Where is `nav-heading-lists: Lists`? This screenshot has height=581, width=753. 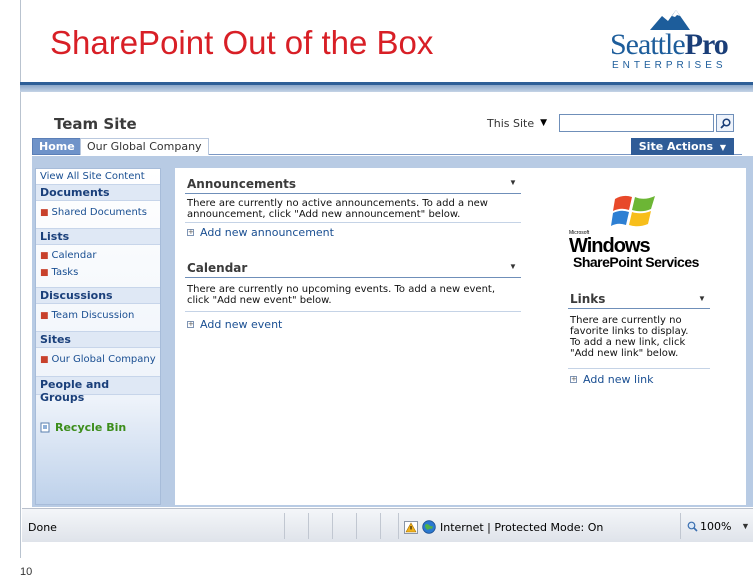 nav-heading-lists: Lists is located at coordinates (98, 236).